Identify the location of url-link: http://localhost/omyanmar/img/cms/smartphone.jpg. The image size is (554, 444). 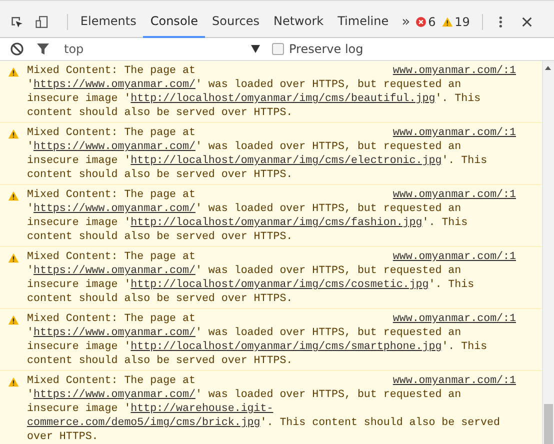
(286, 347).